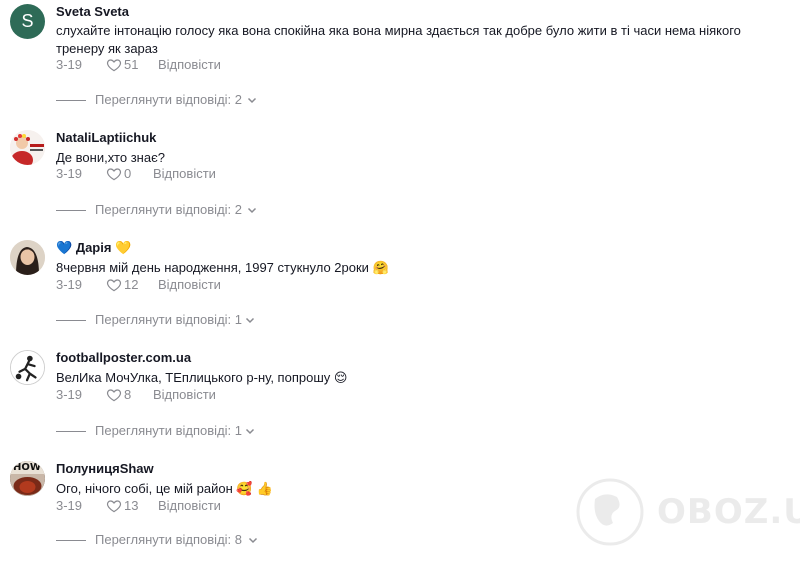 This screenshot has height=562, width=800. What do you see at coordinates (27, 467) in the screenshot?
I see `avatar-label: HOW` at bounding box center [27, 467].